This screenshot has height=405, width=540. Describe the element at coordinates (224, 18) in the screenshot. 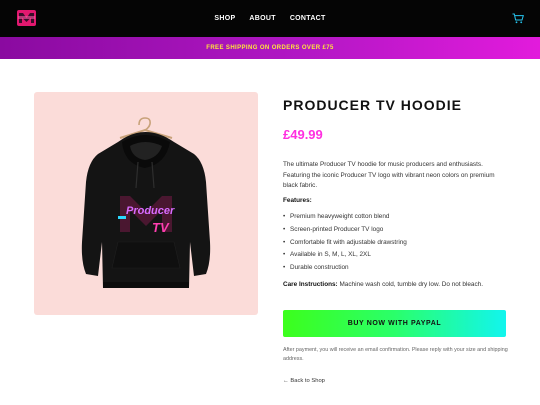

I see `nav-link-shop: SHOP` at that location.